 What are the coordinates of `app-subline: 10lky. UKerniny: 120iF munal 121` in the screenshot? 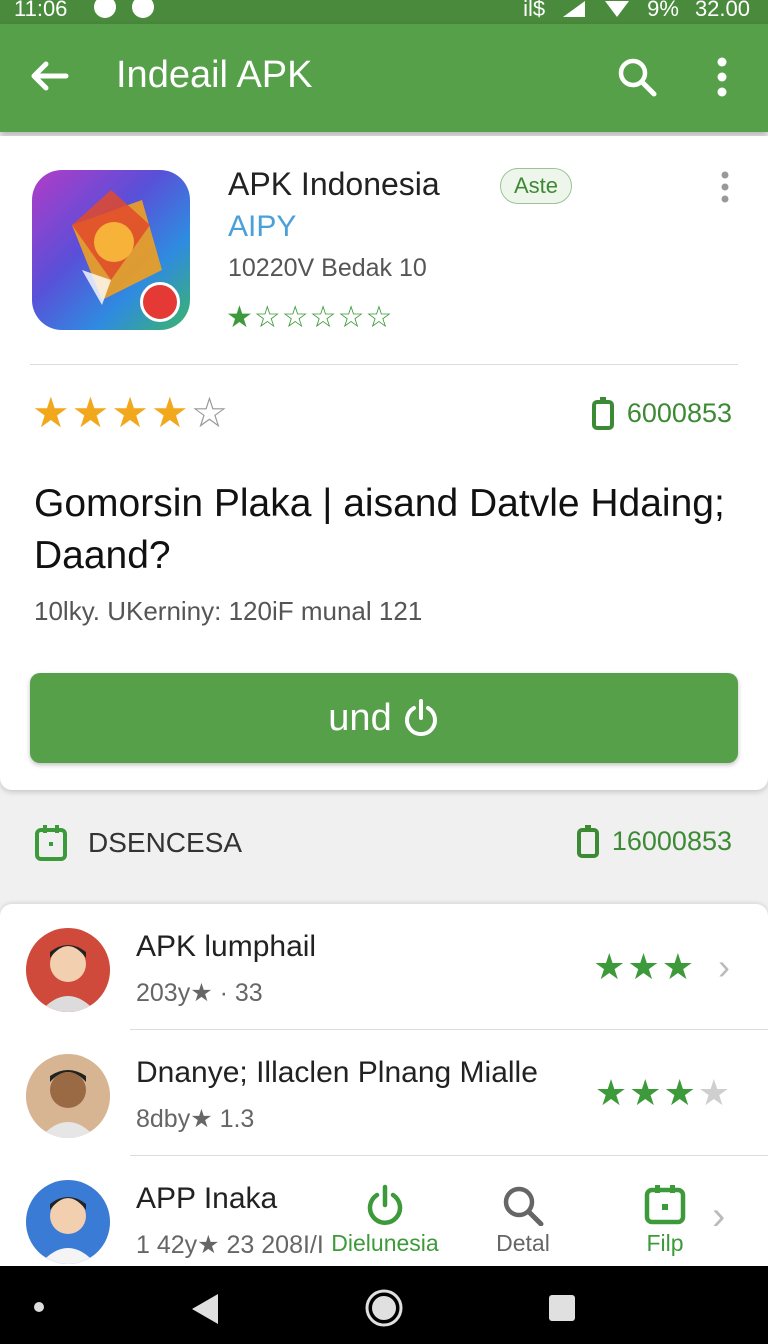 It's located at (228, 611).